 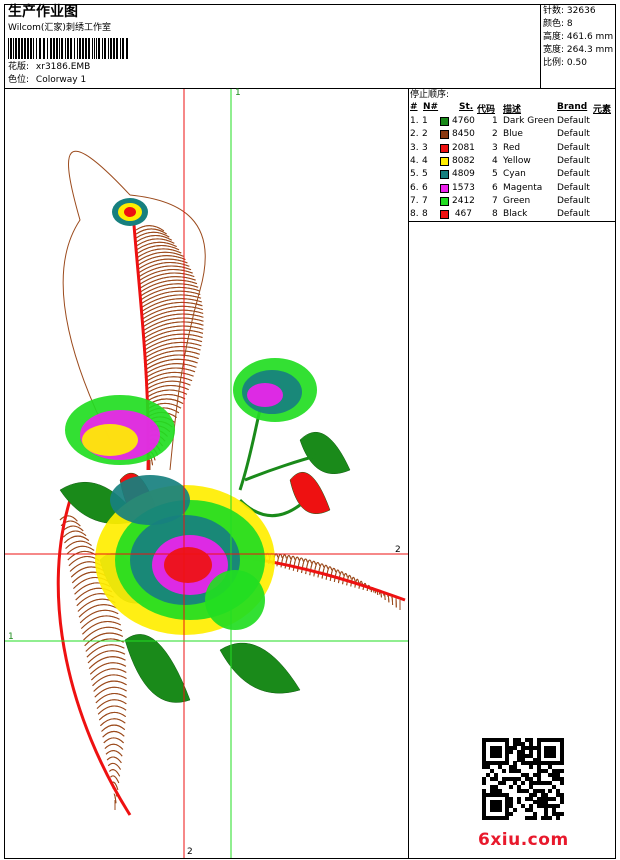 What do you see at coordinates (523, 187) in the screenshot?
I see `row-desc: Magenta` at bounding box center [523, 187].